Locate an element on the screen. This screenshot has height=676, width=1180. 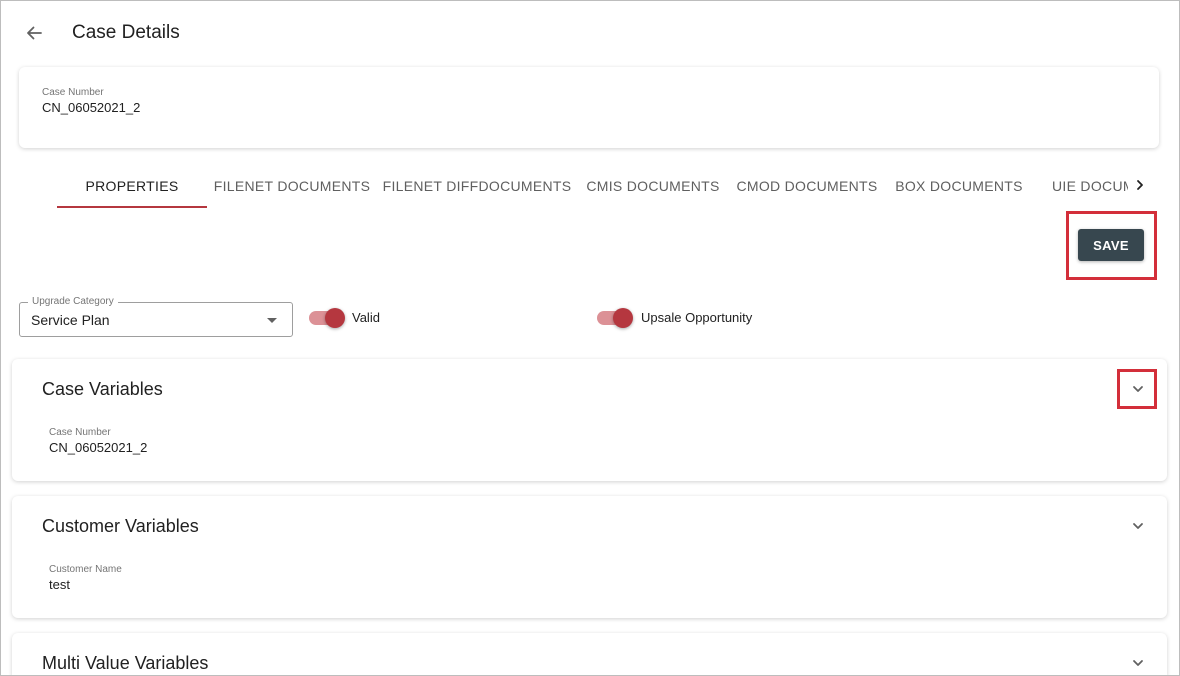
valid-toggle-label: Valid is located at coordinates (366, 317).